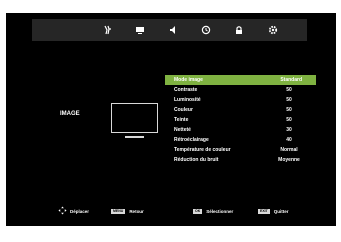  Describe the element at coordinates (181, 120) in the screenshot. I see `menu-item-label: Teinte` at that location.